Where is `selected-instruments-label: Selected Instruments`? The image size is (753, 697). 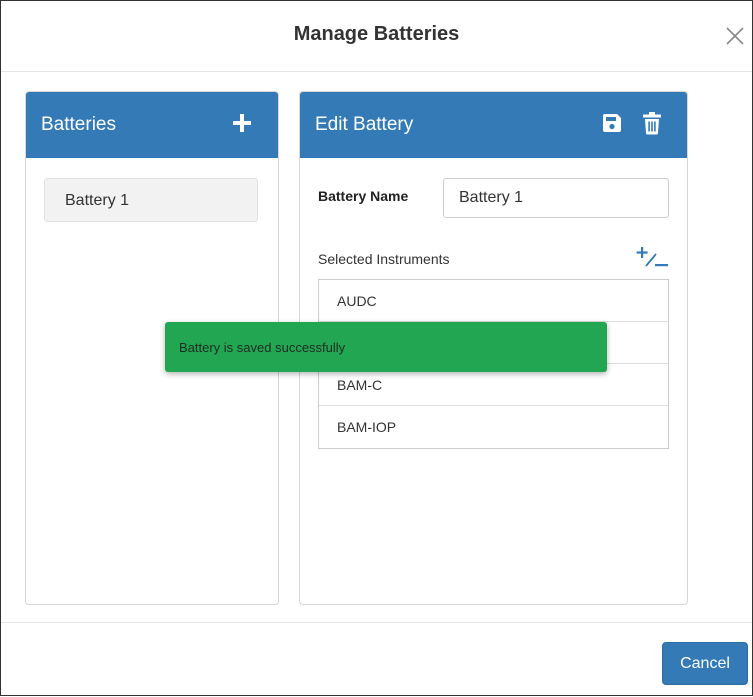 selected-instruments-label: Selected Instruments is located at coordinates (384, 259).